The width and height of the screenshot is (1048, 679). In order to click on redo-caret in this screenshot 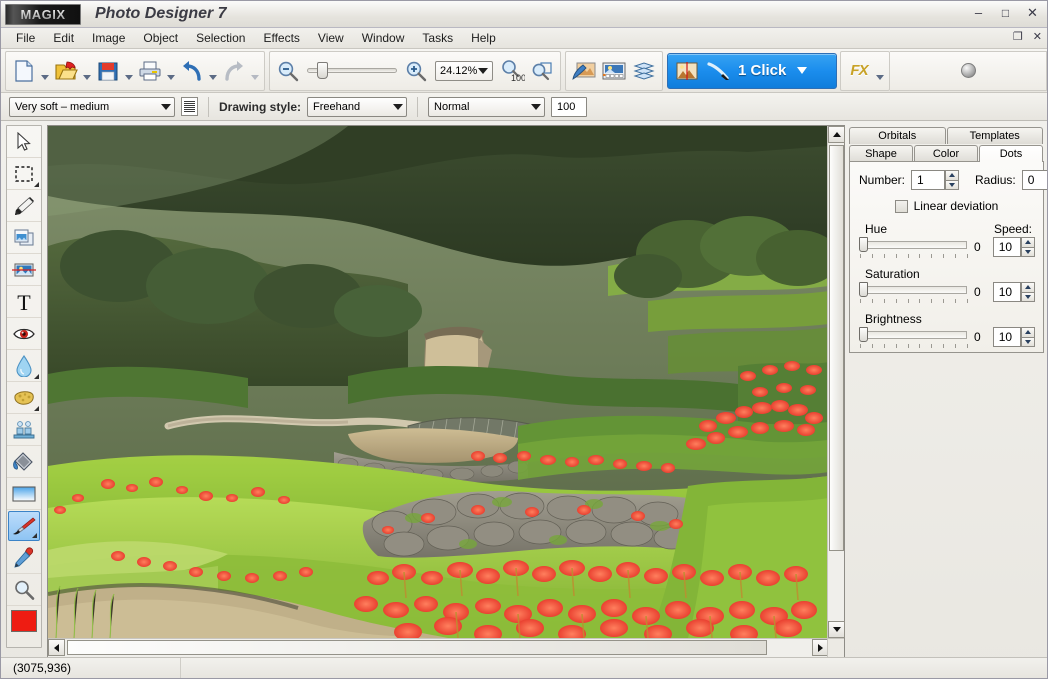, I will do `click(255, 71)`.